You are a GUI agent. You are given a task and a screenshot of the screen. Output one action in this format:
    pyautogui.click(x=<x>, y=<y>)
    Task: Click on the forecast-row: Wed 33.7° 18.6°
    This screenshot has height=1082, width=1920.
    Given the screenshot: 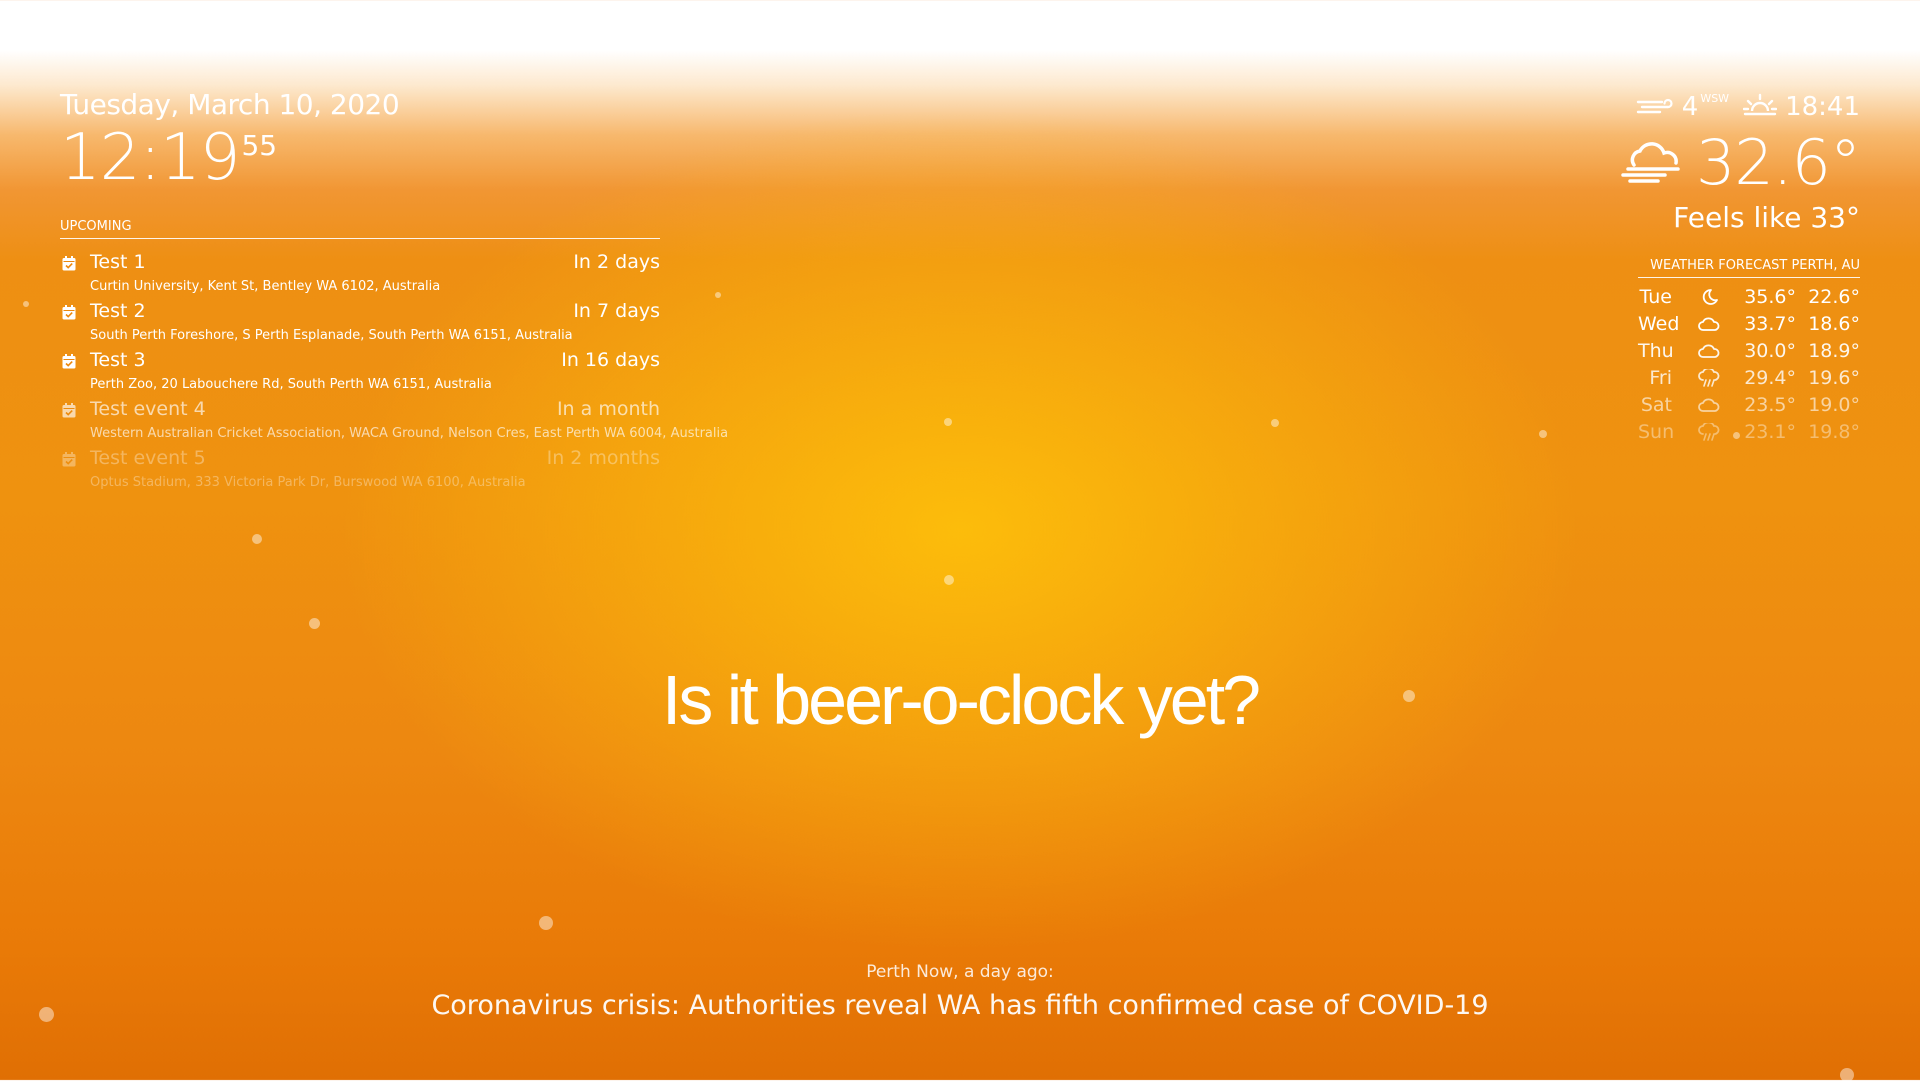 What is the action you would take?
    pyautogui.click(x=1749, y=324)
    